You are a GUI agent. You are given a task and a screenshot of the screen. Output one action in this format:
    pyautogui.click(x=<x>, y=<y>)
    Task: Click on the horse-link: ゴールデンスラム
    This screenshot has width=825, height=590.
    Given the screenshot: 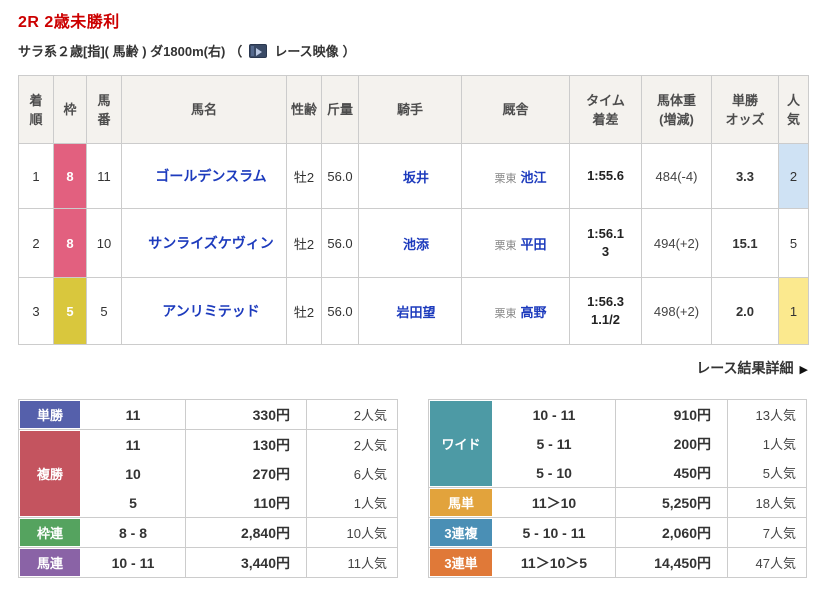 What is the action you would take?
    pyautogui.click(x=210, y=176)
    